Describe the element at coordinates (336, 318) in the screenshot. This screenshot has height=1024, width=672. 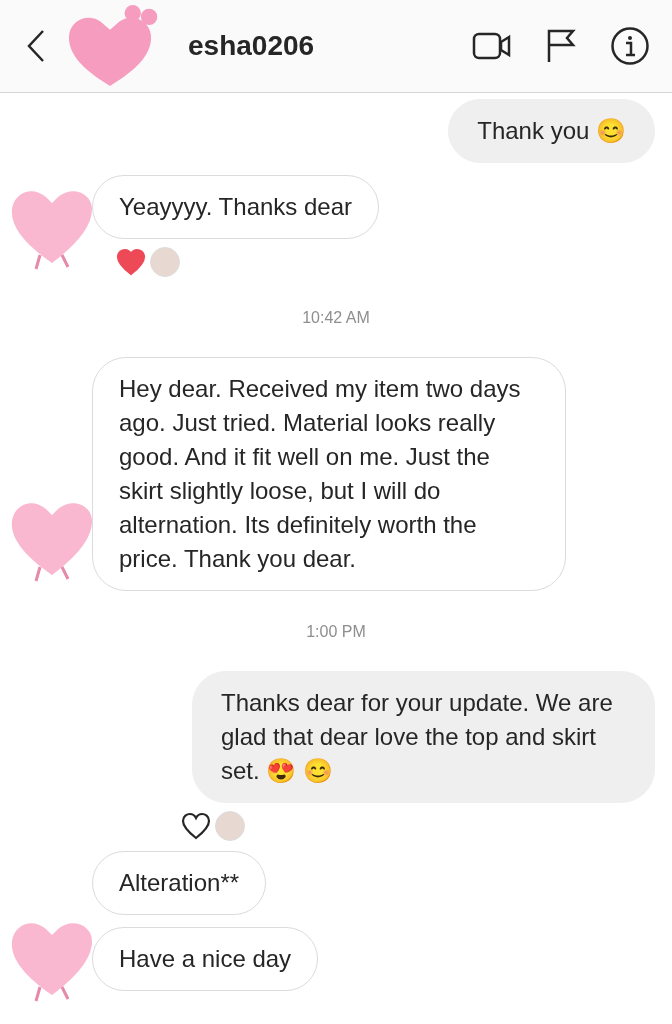
I see `timestamp: 10:42 AM` at that location.